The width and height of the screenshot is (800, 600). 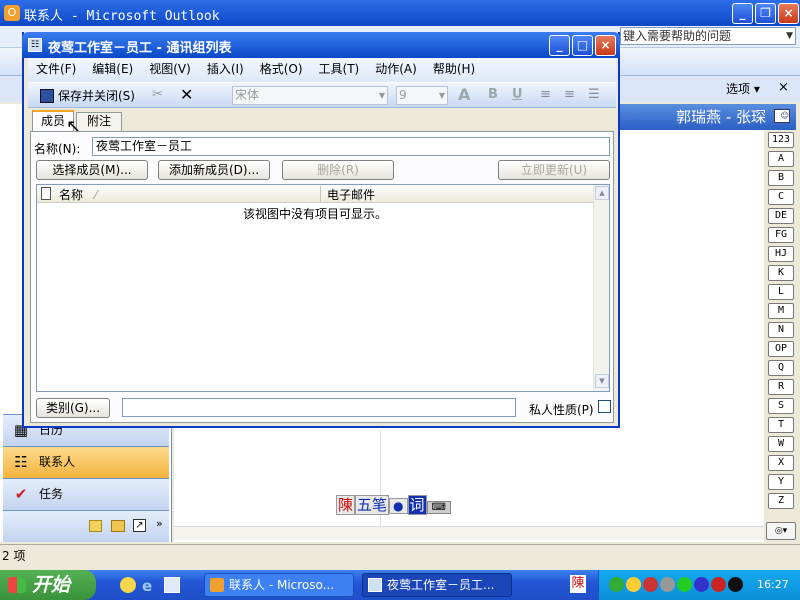 I want to click on ime-word-button: 词, so click(x=417, y=505).